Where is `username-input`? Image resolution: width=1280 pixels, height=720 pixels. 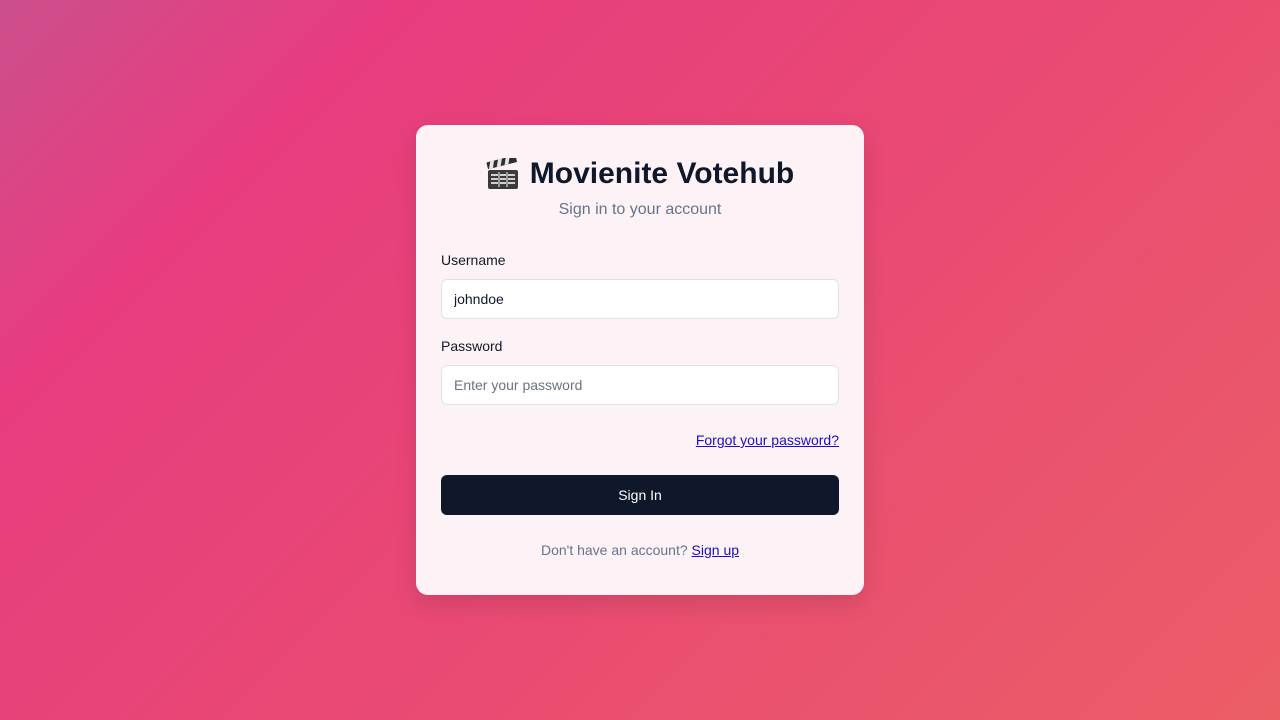
username-input is located at coordinates (640, 299).